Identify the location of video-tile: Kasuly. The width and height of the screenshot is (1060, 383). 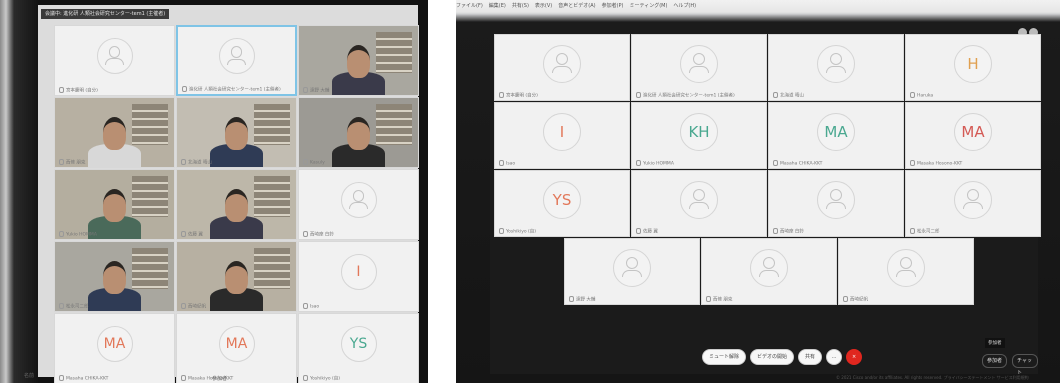
(358, 132).